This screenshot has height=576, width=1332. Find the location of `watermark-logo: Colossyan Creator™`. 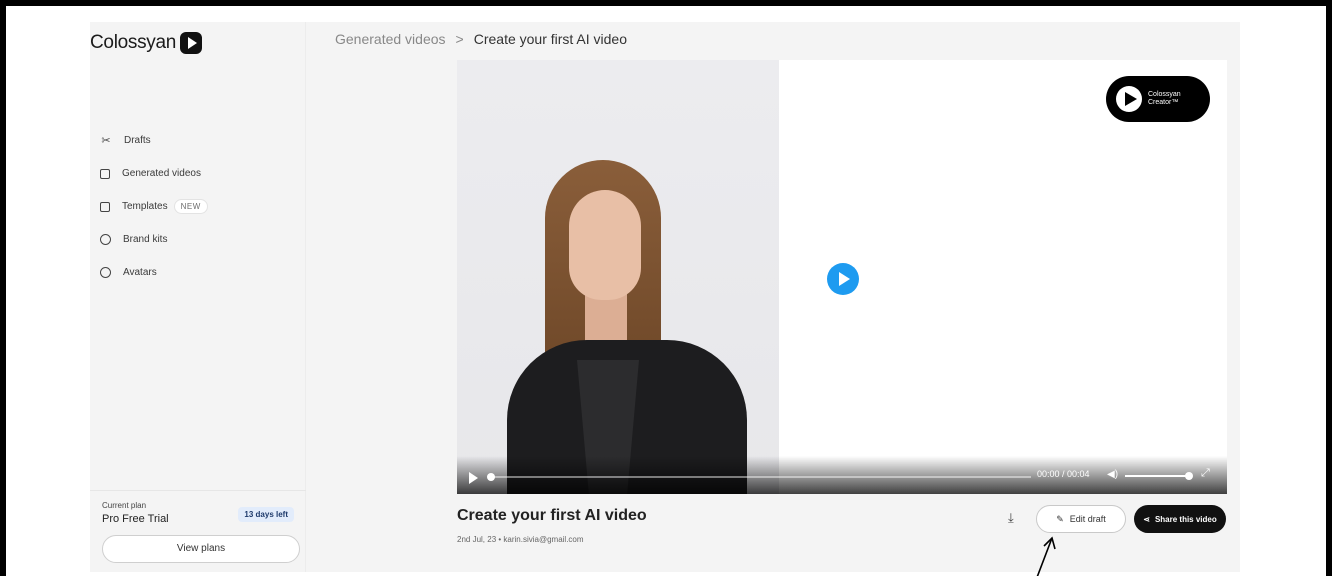

watermark-logo: Colossyan Creator™ is located at coordinates (1158, 99).